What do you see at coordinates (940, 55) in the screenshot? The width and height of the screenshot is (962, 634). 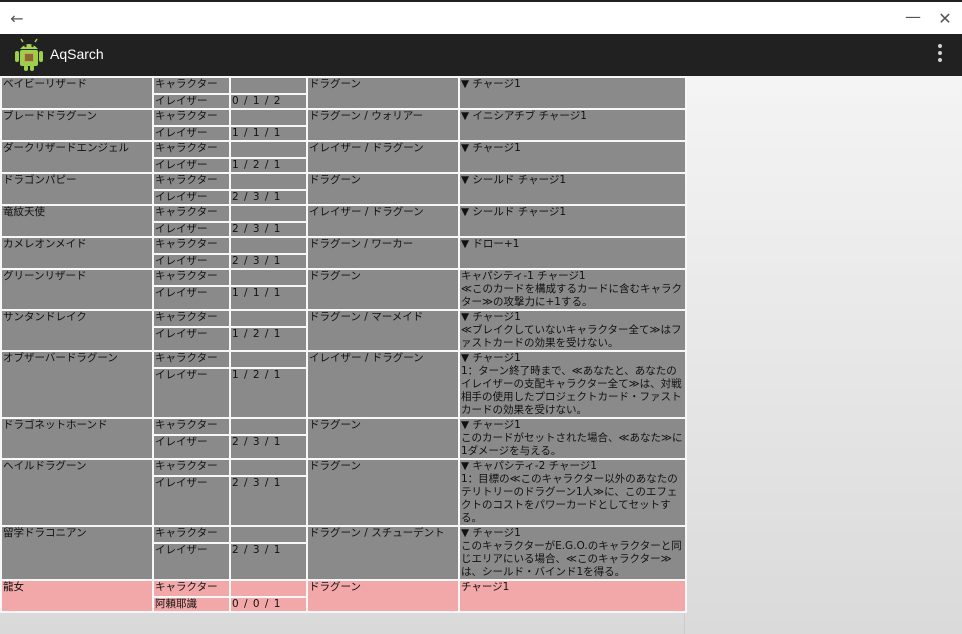 I see `overflow-menu-icon` at bounding box center [940, 55].